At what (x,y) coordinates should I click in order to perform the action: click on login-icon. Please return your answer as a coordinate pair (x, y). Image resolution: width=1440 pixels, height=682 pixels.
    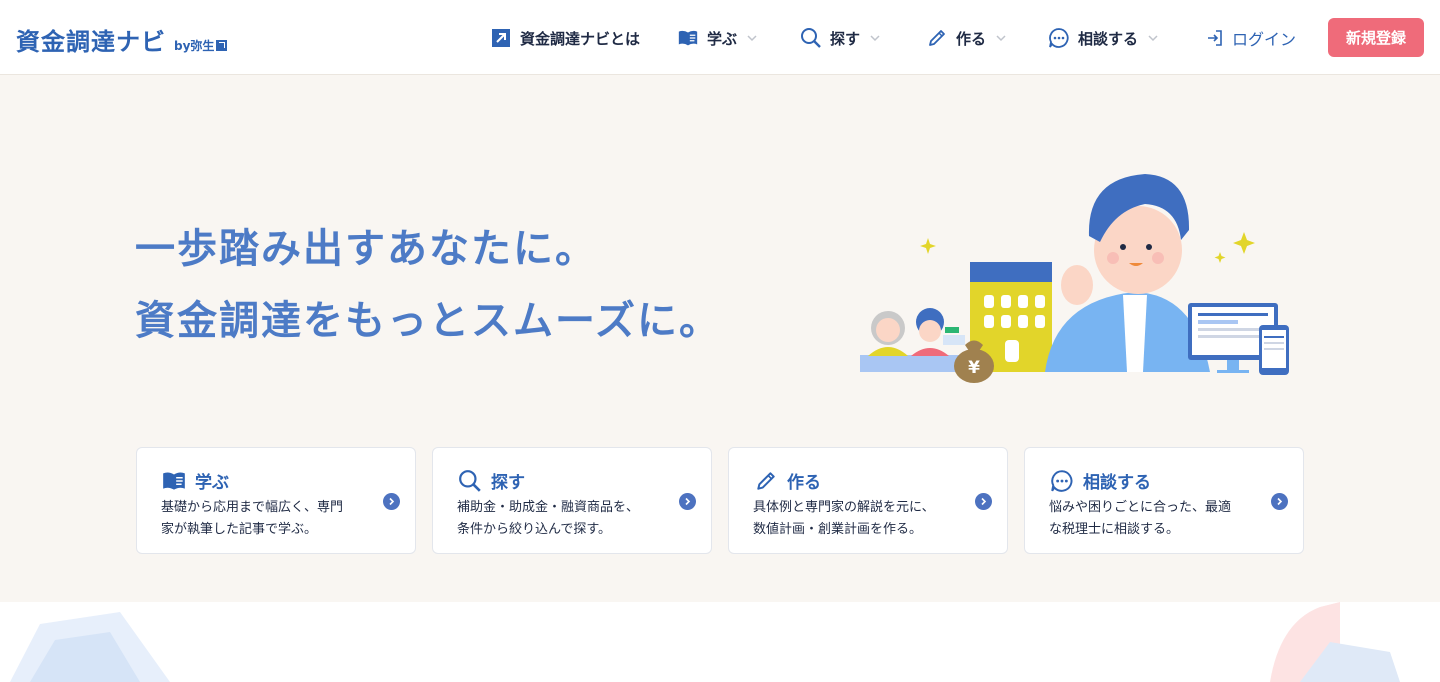
    Looking at the image, I should click on (1215, 38).